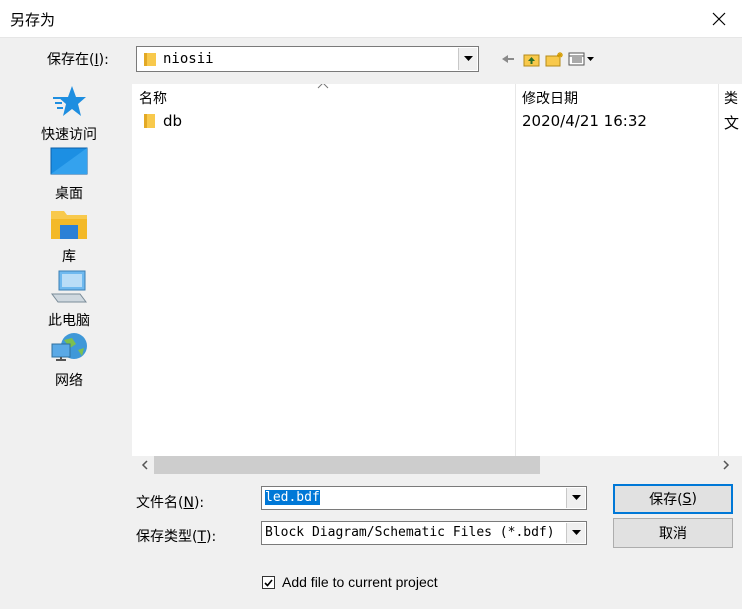 The width and height of the screenshot is (742, 609). I want to click on checkmark-icon, so click(268, 582).